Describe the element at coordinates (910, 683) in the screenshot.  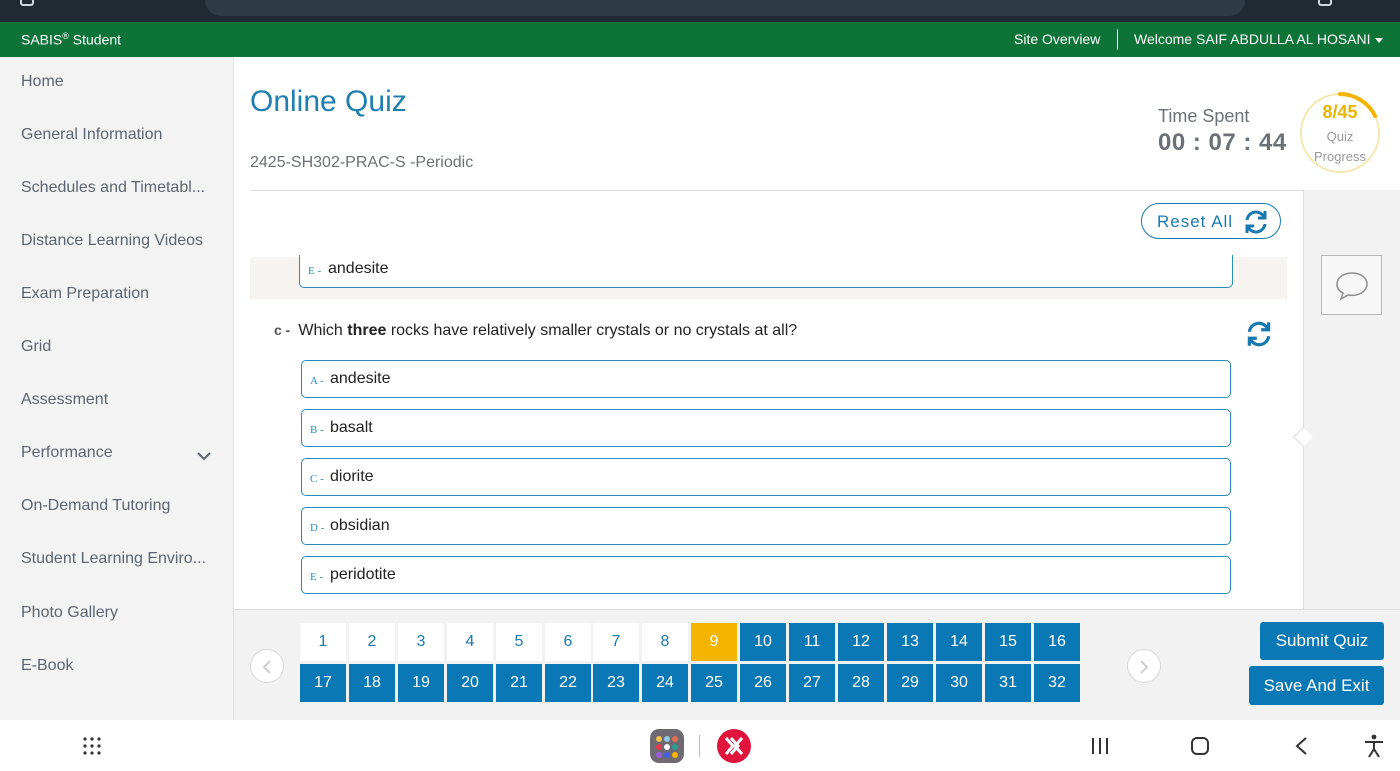
I see `question-number-29: 29` at that location.